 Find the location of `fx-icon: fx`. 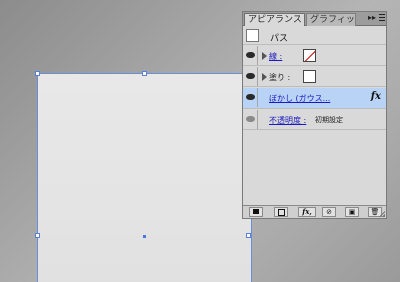

fx-icon: fx is located at coordinates (375, 96).